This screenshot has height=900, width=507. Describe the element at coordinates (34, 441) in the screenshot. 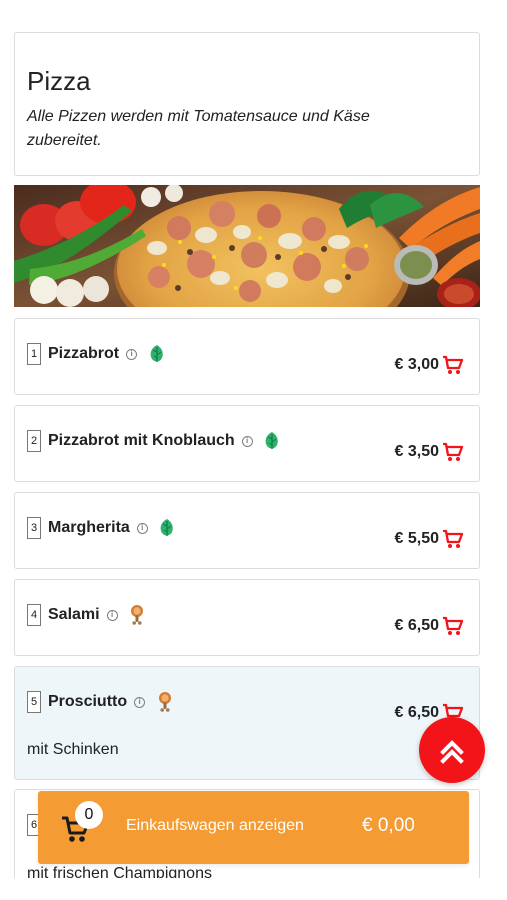

I see `product-number: 2` at that location.